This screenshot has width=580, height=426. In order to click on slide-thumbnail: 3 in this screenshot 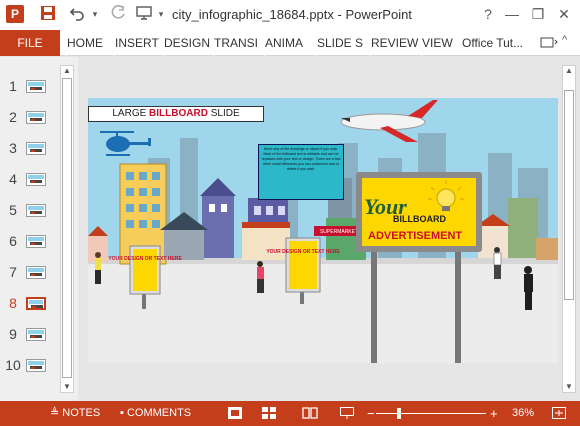, I will do `click(30, 149)`.